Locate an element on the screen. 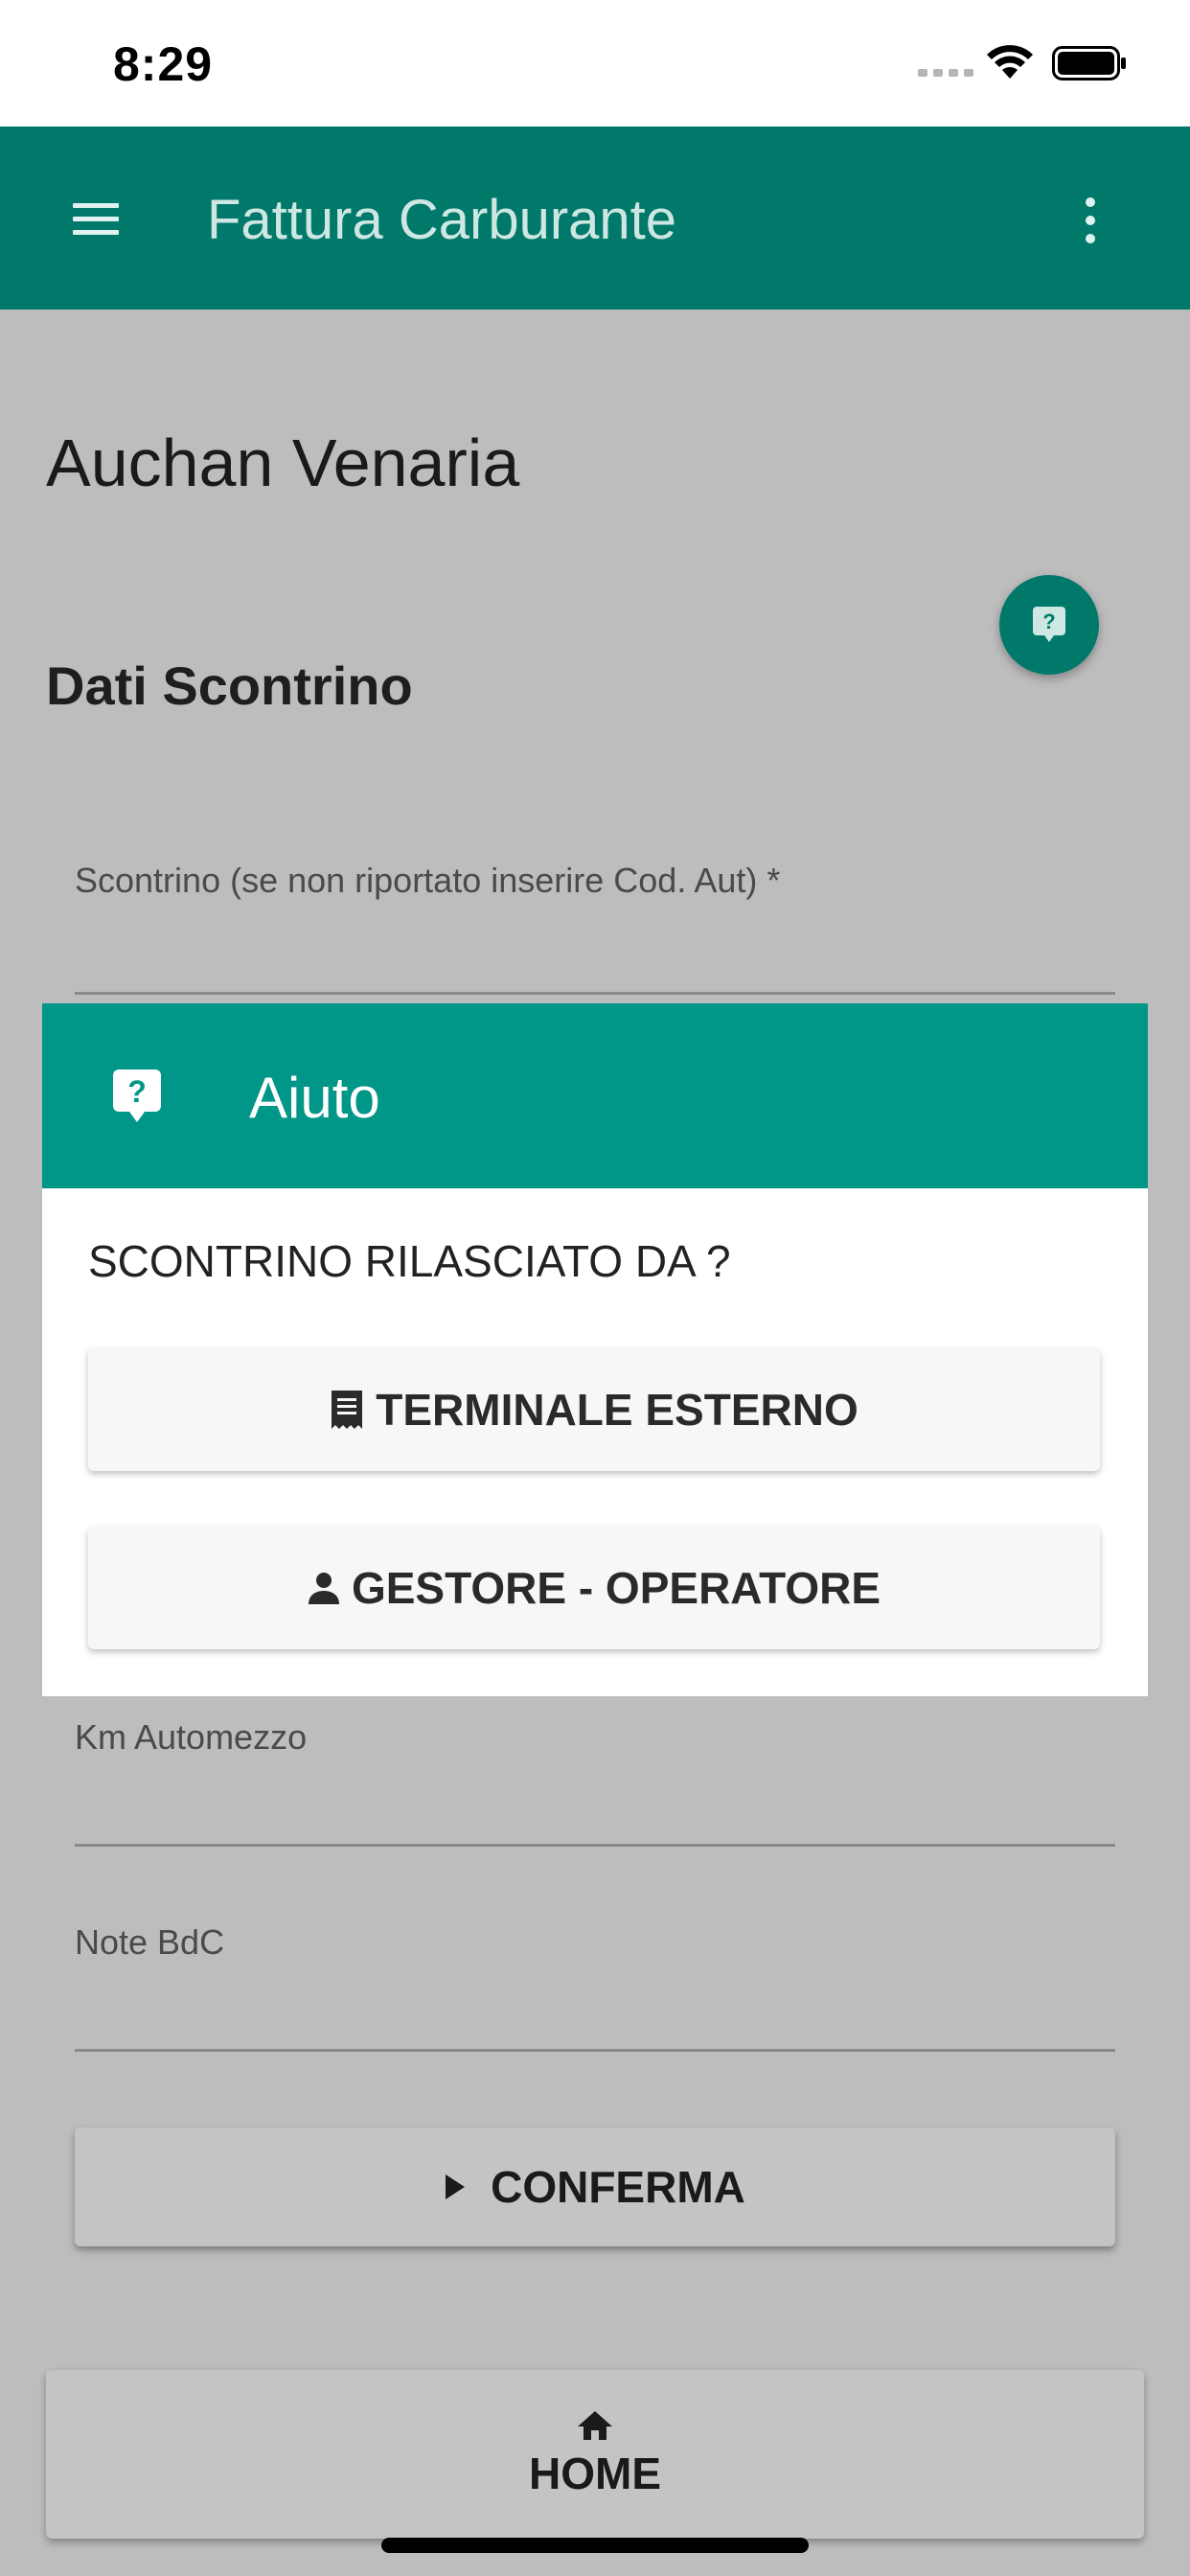 The height and width of the screenshot is (2576, 1190). home-button: HOME is located at coordinates (595, 2454).